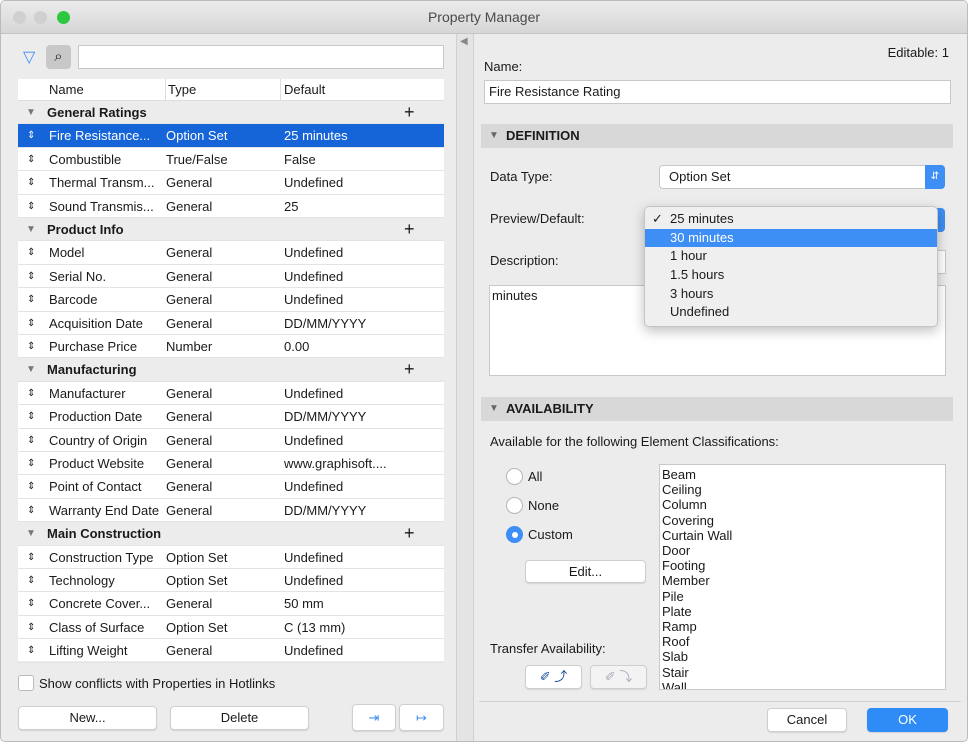  Describe the element at coordinates (58, 57) in the screenshot. I see `search-icon: ⌕` at that location.